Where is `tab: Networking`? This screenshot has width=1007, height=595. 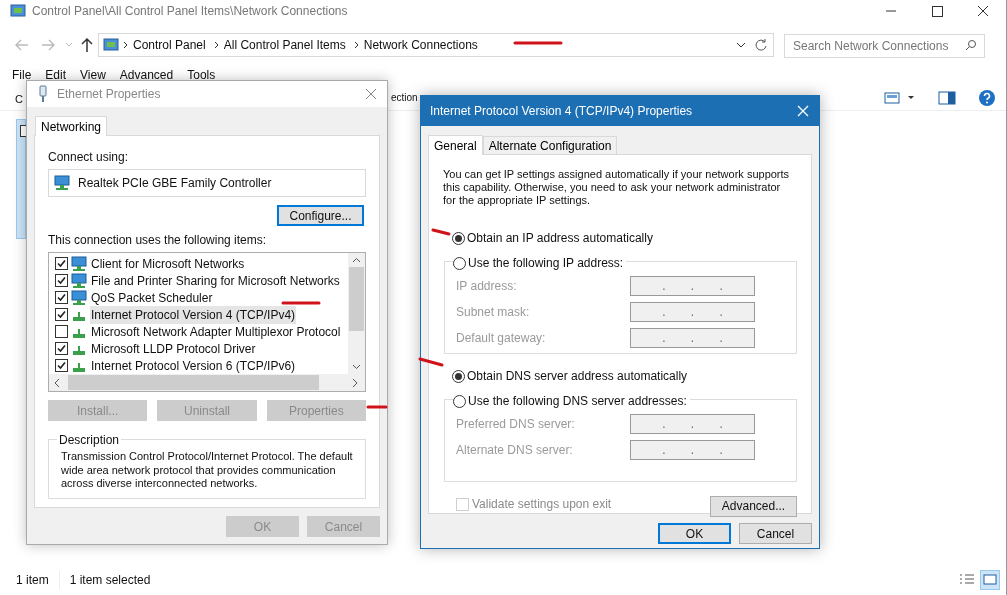
tab: Networking is located at coordinates (71, 126).